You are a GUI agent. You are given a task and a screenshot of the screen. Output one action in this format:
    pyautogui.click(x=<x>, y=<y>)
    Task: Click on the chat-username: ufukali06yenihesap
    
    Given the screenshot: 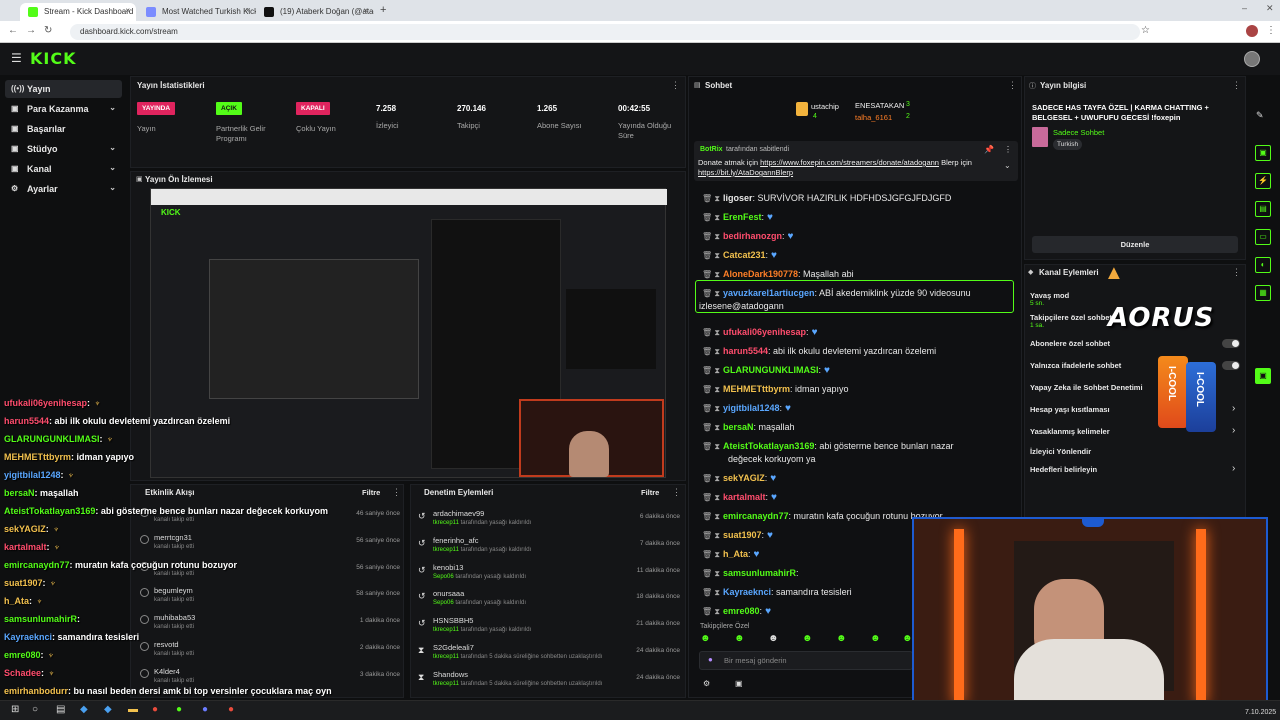 What is the action you would take?
    pyautogui.click(x=764, y=332)
    